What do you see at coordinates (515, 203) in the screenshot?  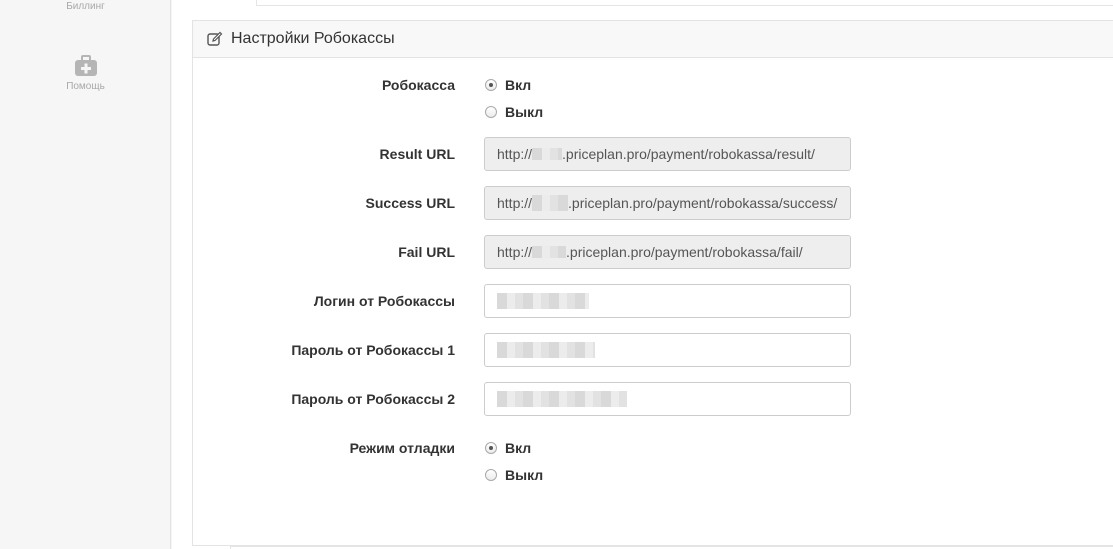 I see `success-url-prefix: http://` at bounding box center [515, 203].